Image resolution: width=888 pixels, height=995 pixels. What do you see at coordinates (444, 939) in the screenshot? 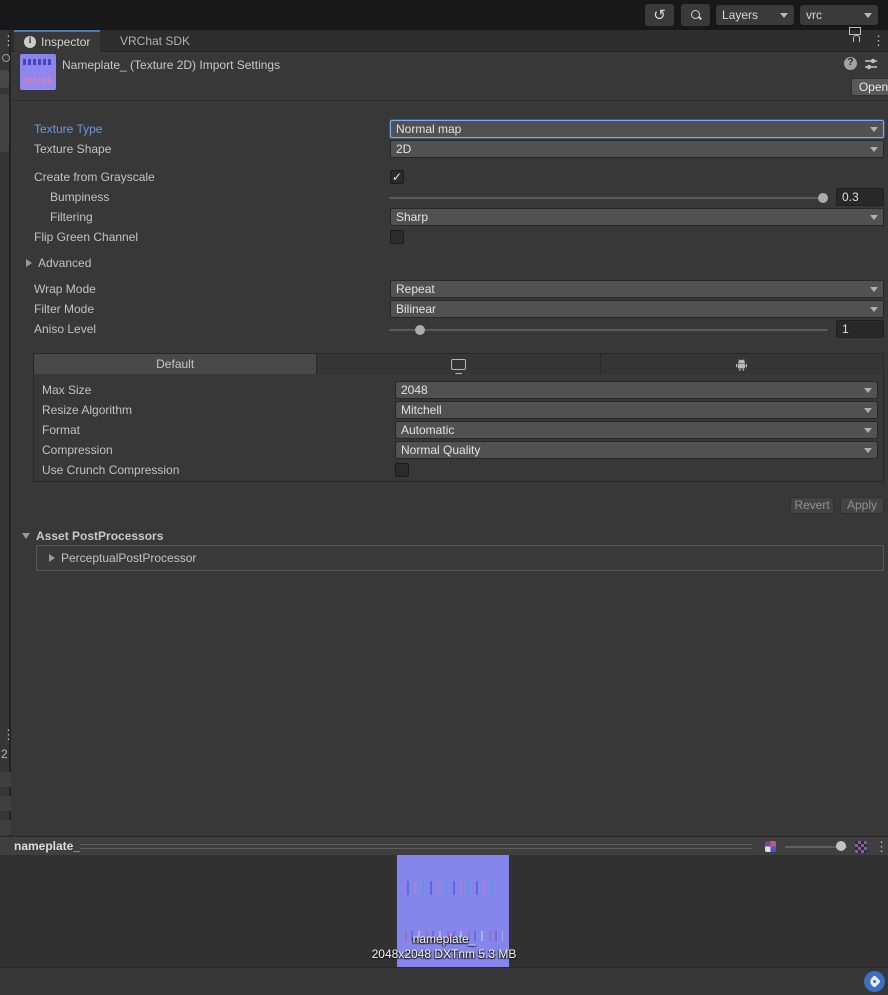
I see `preview-overlay-name: nameplate_` at bounding box center [444, 939].